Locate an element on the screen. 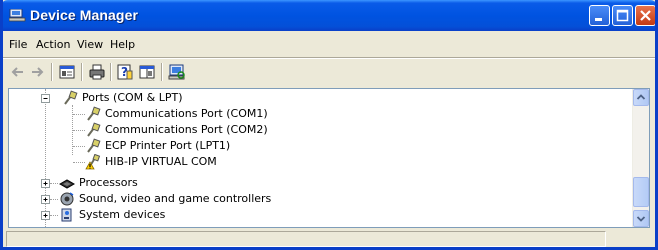 The image size is (658, 250). scroll-up-button is located at coordinates (641, 97).